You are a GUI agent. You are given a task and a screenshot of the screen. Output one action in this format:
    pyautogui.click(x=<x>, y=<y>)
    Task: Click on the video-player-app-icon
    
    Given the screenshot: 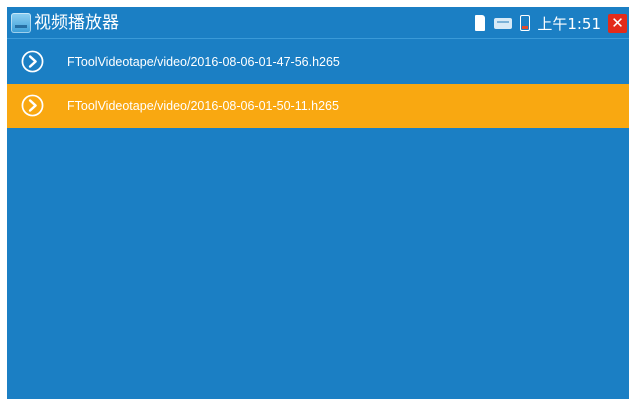 What is the action you would take?
    pyautogui.click(x=21, y=23)
    